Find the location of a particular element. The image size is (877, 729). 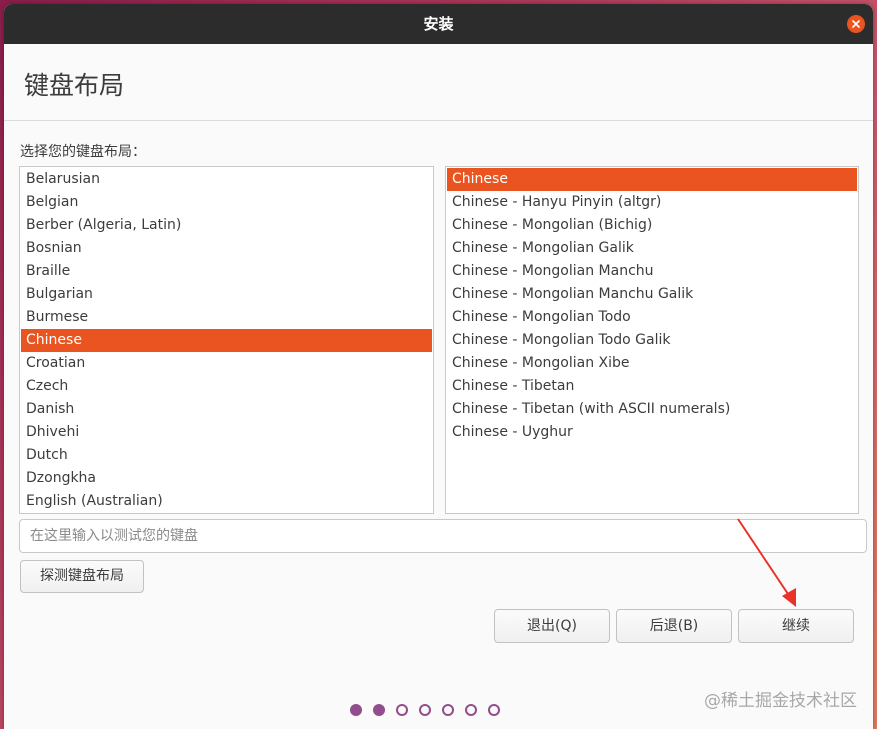

variant-list-item: Chinese - Mongolian Todo Galik is located at coordinates (652, 340).